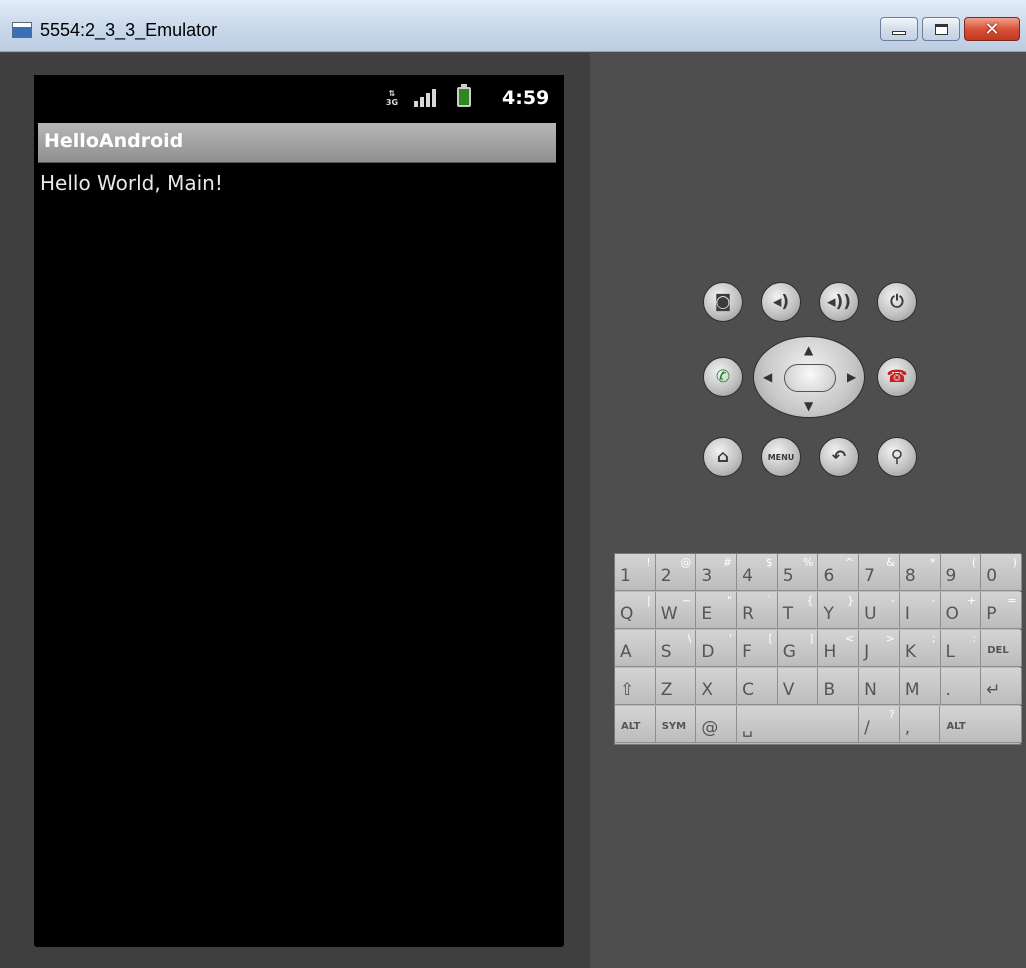 The image size is (1026, 968). Describe the element at coordinates (707, 576) in the screenshot. I see `key-label: 3` at that location.